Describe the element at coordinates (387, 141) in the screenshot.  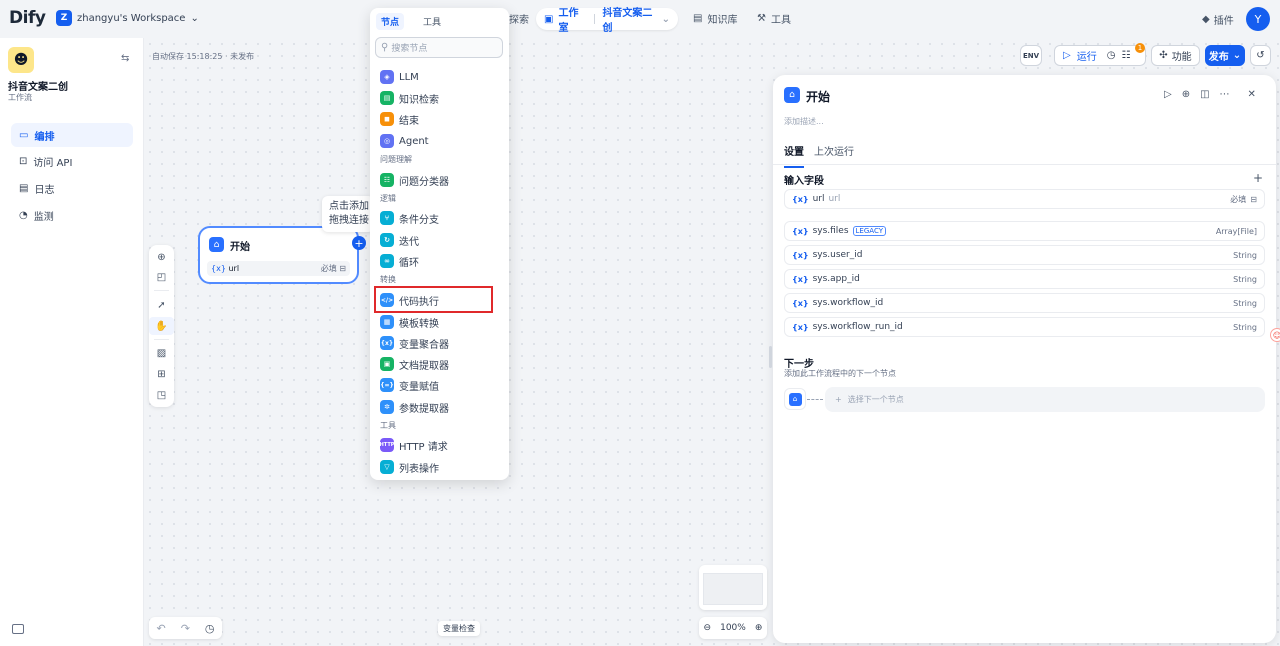
I see `agent-icon: ◎` at that location.